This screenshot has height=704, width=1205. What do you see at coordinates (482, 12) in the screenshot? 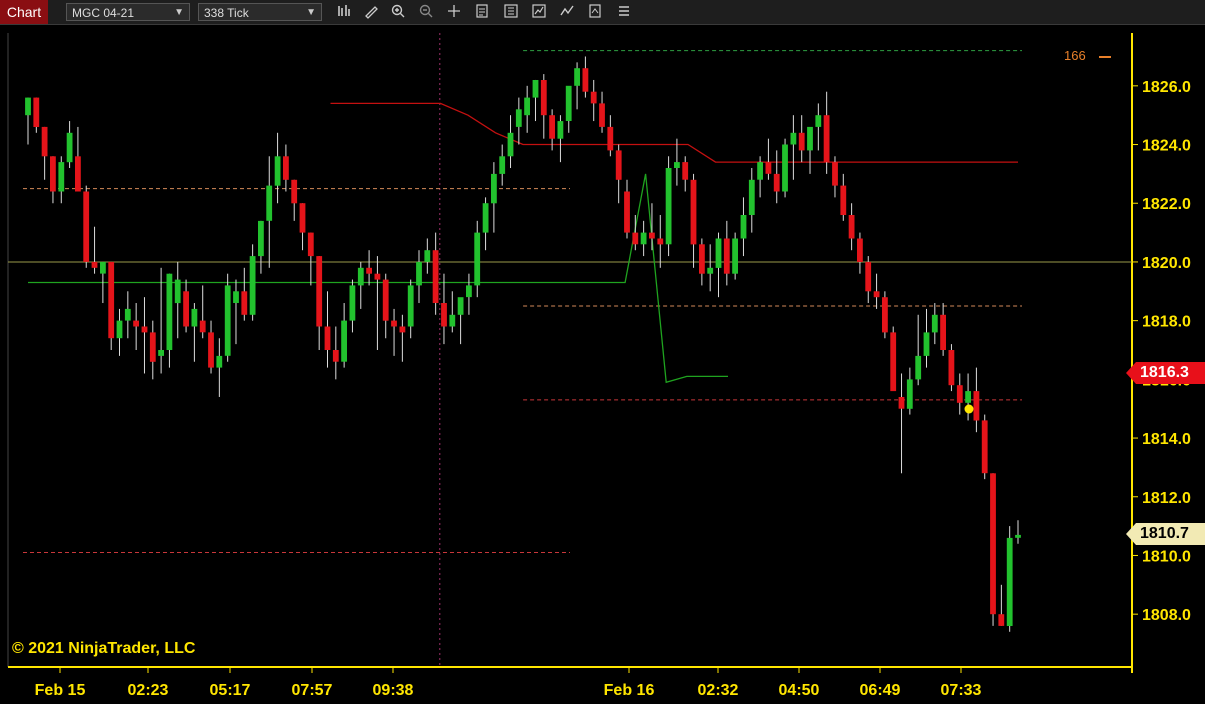
I see `data-box-icon` at bounding box center [482, 12].